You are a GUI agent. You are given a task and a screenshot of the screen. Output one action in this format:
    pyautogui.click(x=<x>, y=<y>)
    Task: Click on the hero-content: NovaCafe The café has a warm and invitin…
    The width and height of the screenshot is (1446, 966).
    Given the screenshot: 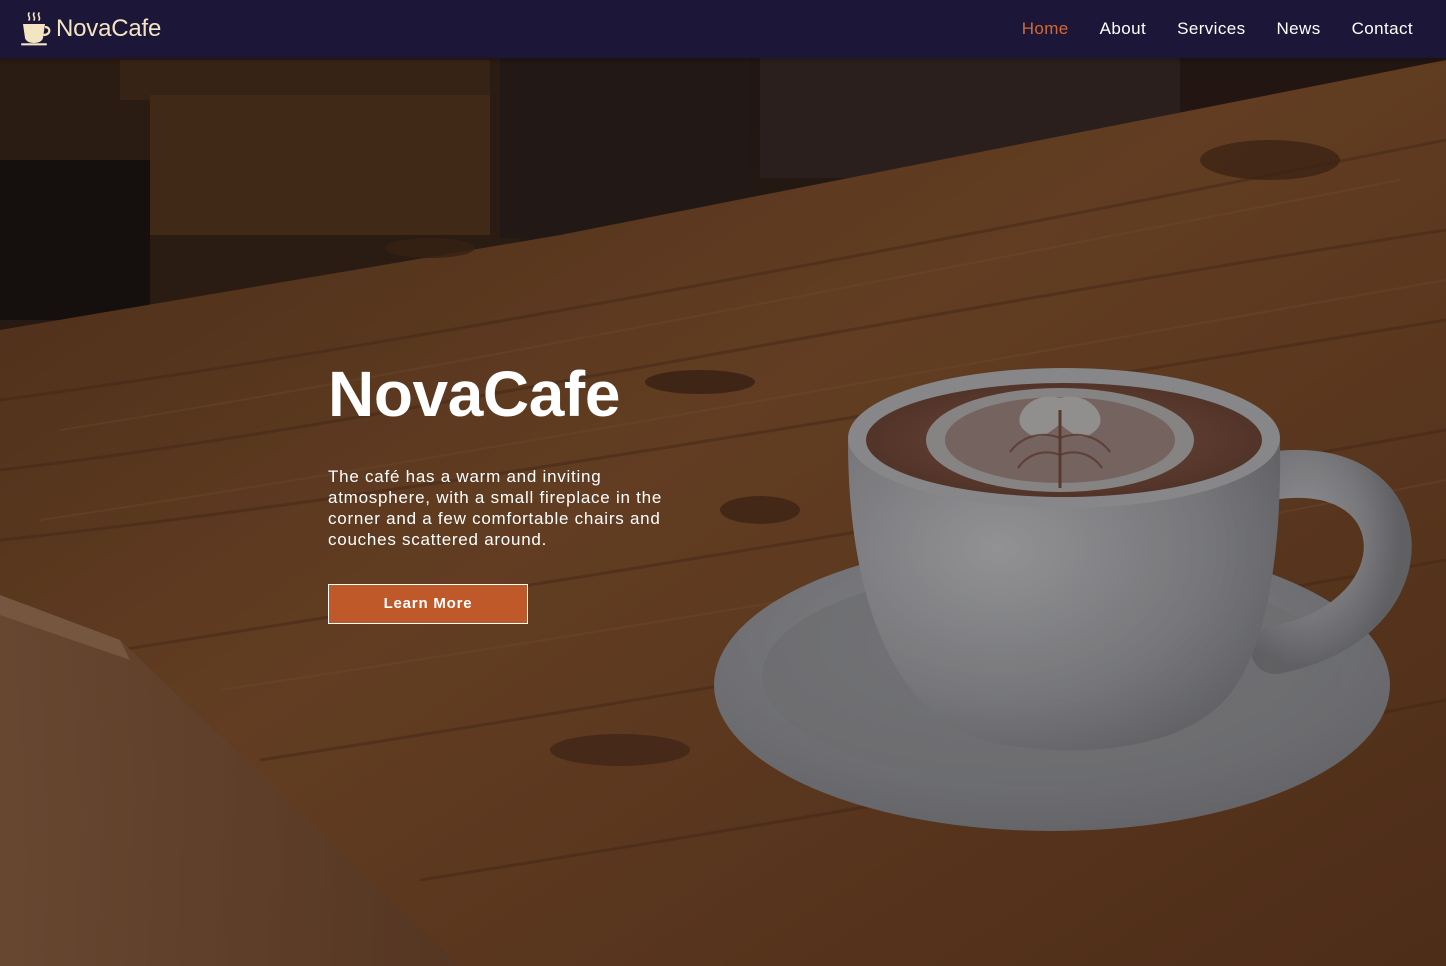 What is the action you would take?
    pyautogui.click(x=518, y=488)
    